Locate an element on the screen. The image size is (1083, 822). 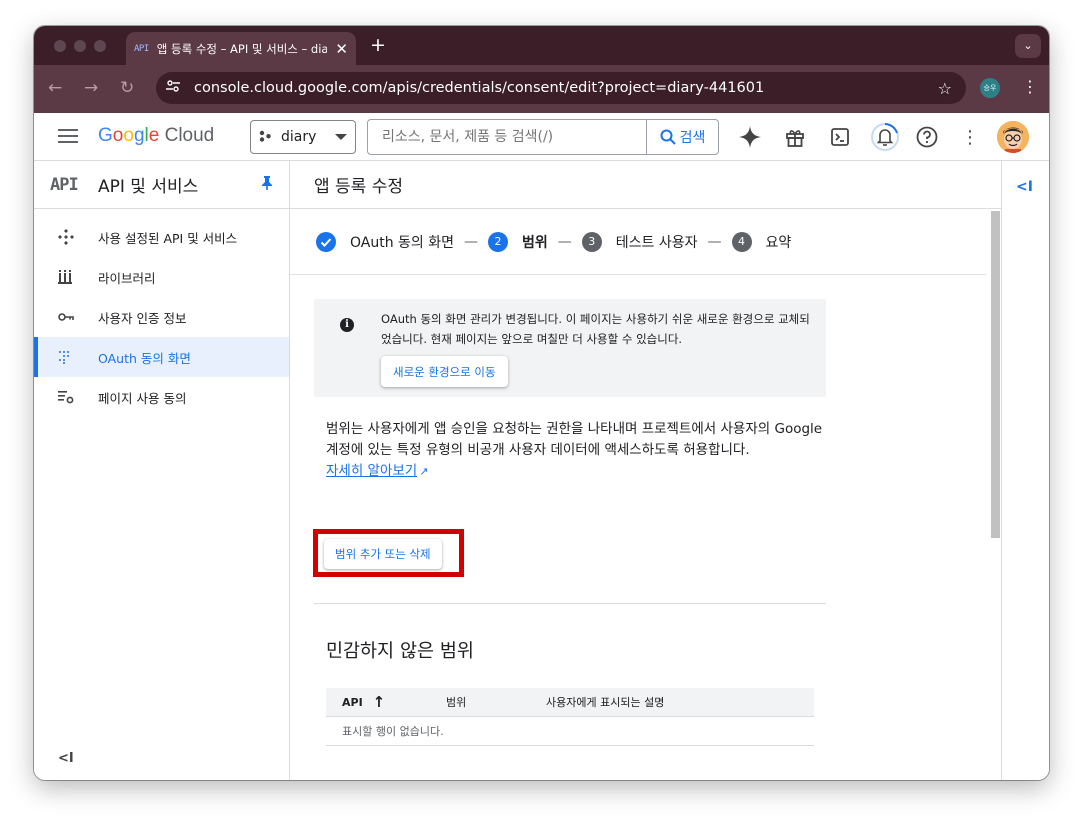
divider is located at coordinates (570, 603).